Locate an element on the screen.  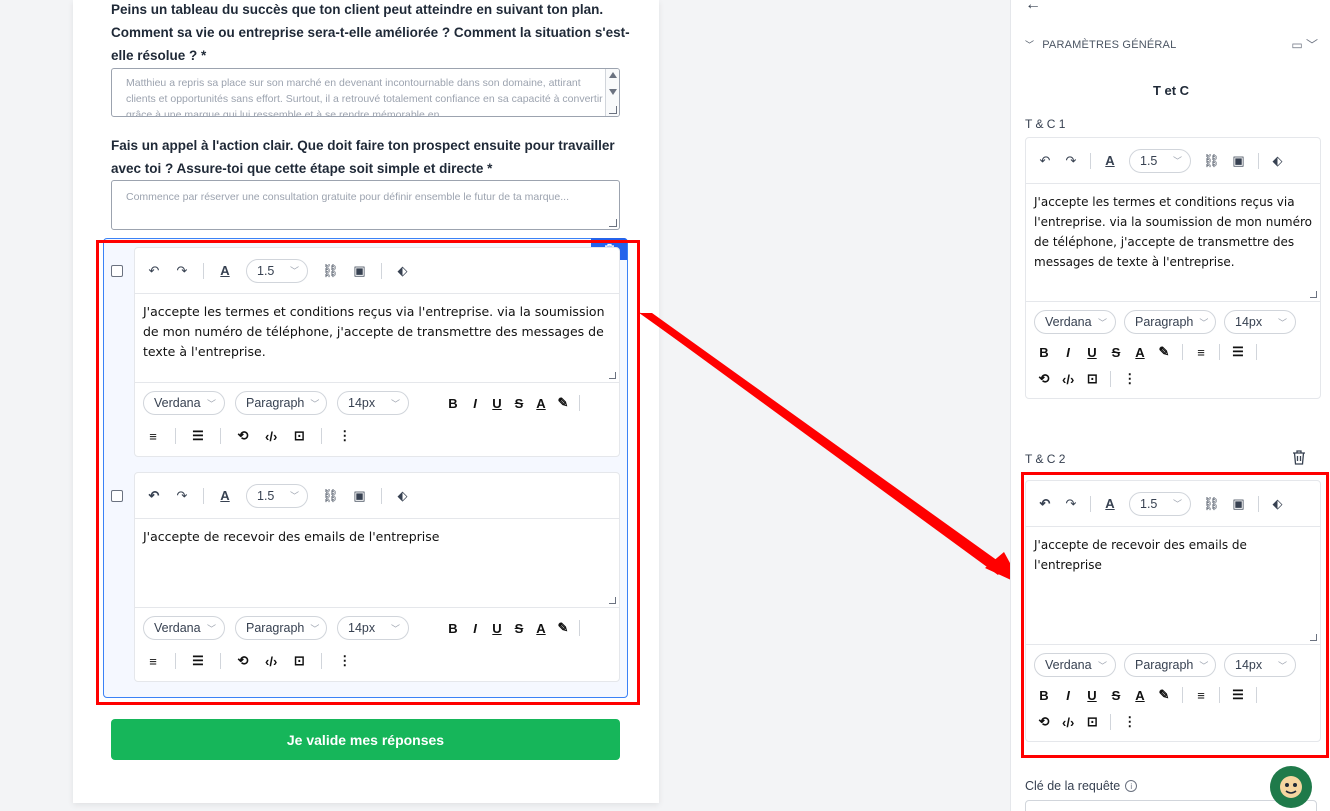
image-icon: ▣ is located at coordinates (1239, 161).